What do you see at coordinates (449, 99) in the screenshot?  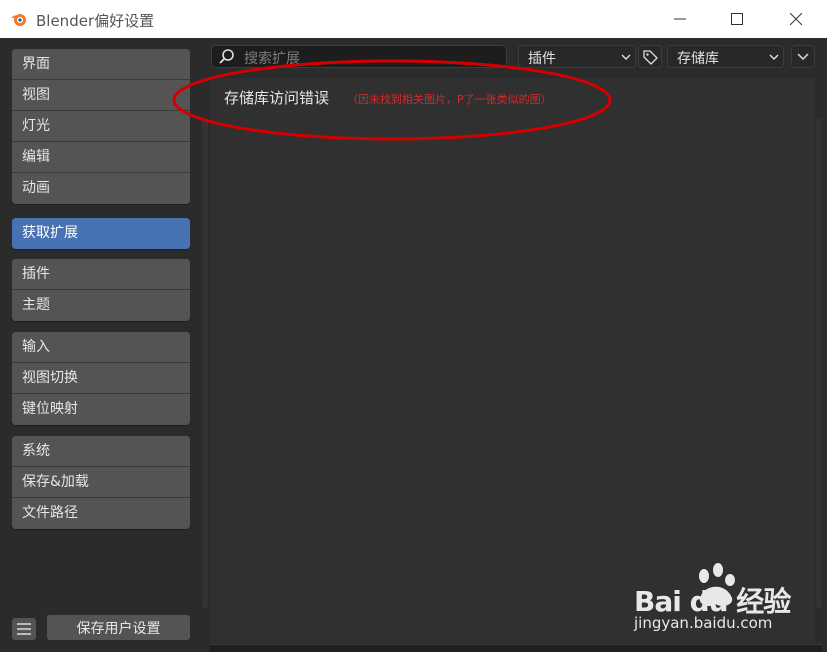 I see `annotation-note: （因未找到相关图片，P了一张类似的图）` at bounding box center [449, 99].